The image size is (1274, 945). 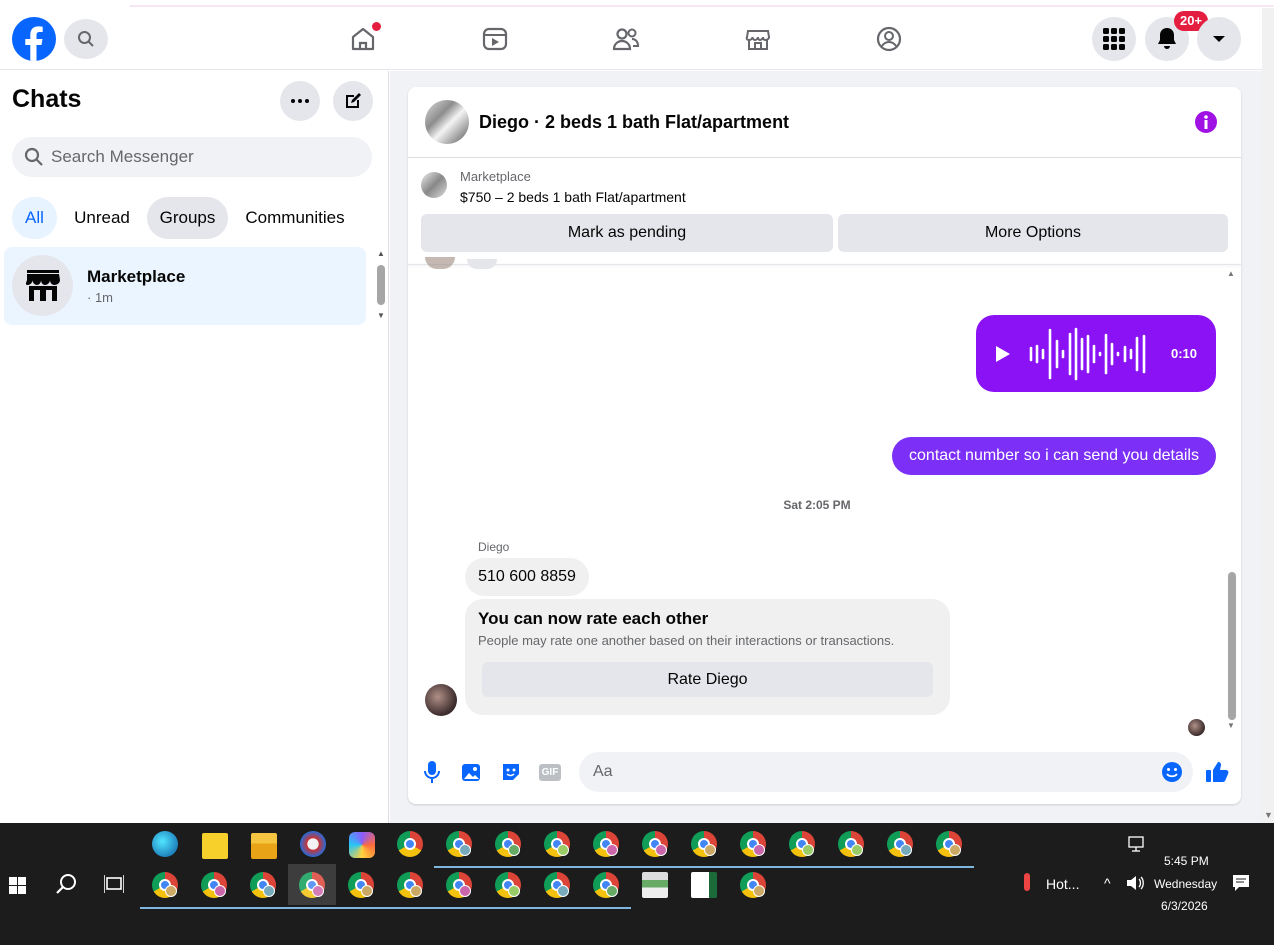 I want to click on video-icon, so click(x=495, y=39).